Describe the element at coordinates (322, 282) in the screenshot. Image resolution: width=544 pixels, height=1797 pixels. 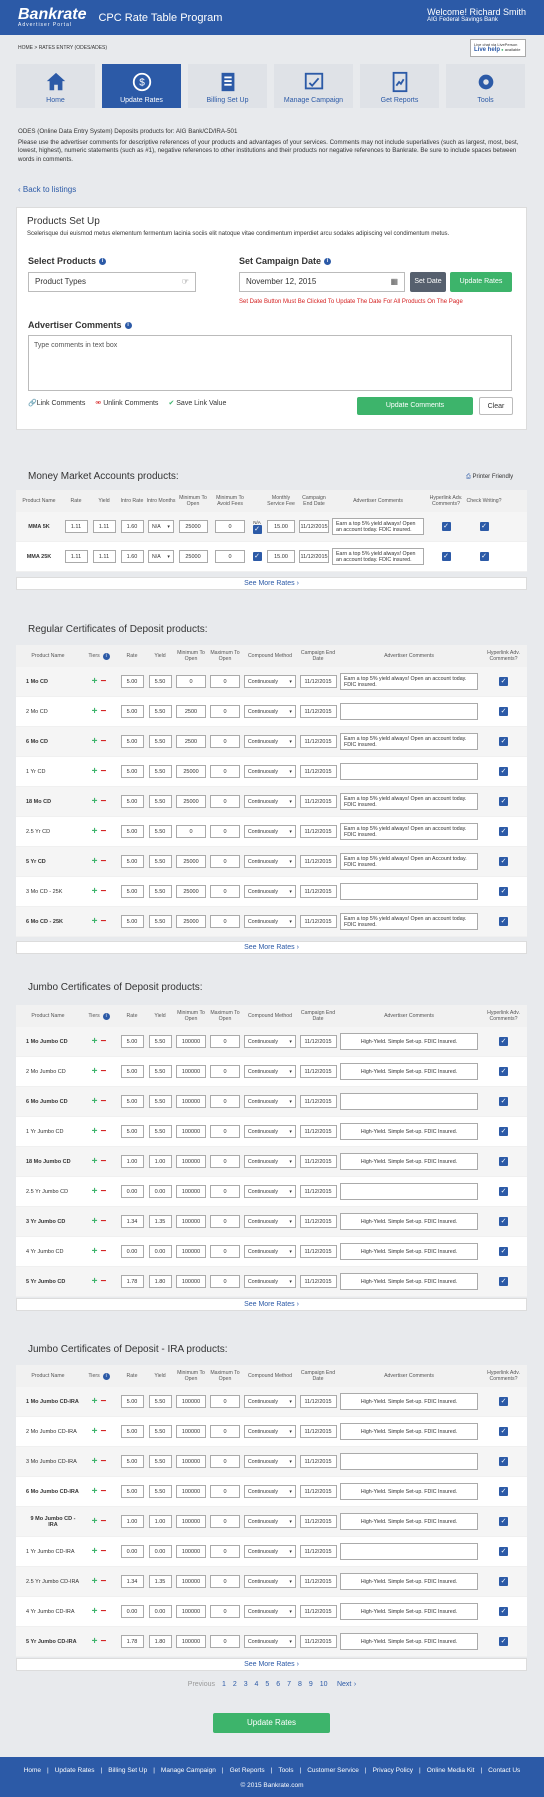
I see `campaign-date-input: November 12, 2015 ▦` at that location.